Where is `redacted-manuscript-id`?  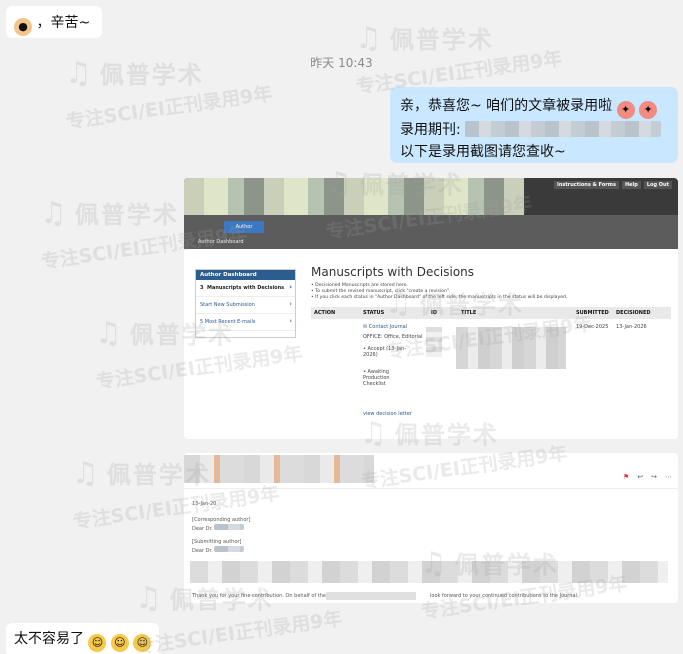
redacted-manuscript-id is located at coordinates (434, 342).